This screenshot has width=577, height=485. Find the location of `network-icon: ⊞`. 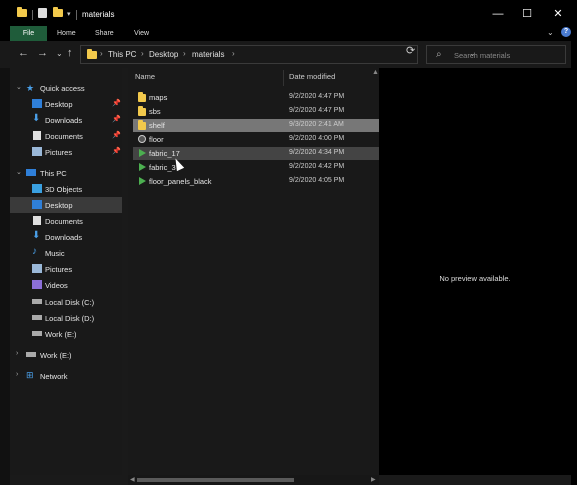

network-icon: ⊞ is located at coordinates (30, 375).